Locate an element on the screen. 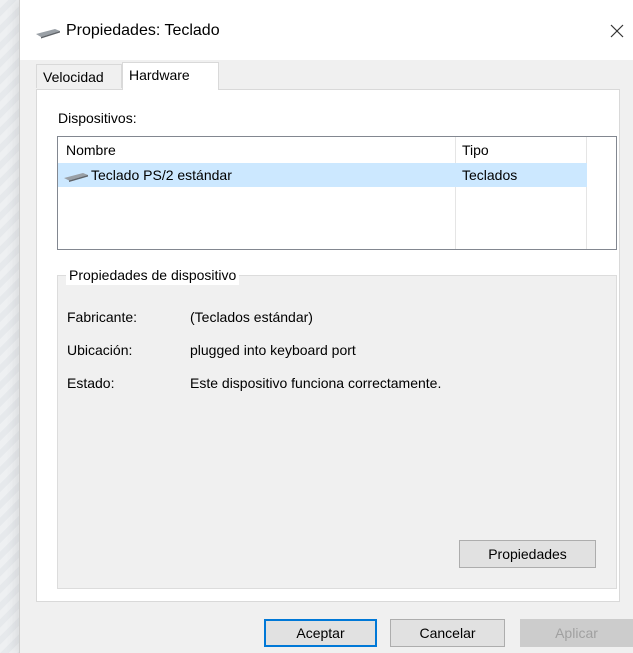 The width and height of the screenshot is (633, 653). close-icon is located at coordinates (617, 31).